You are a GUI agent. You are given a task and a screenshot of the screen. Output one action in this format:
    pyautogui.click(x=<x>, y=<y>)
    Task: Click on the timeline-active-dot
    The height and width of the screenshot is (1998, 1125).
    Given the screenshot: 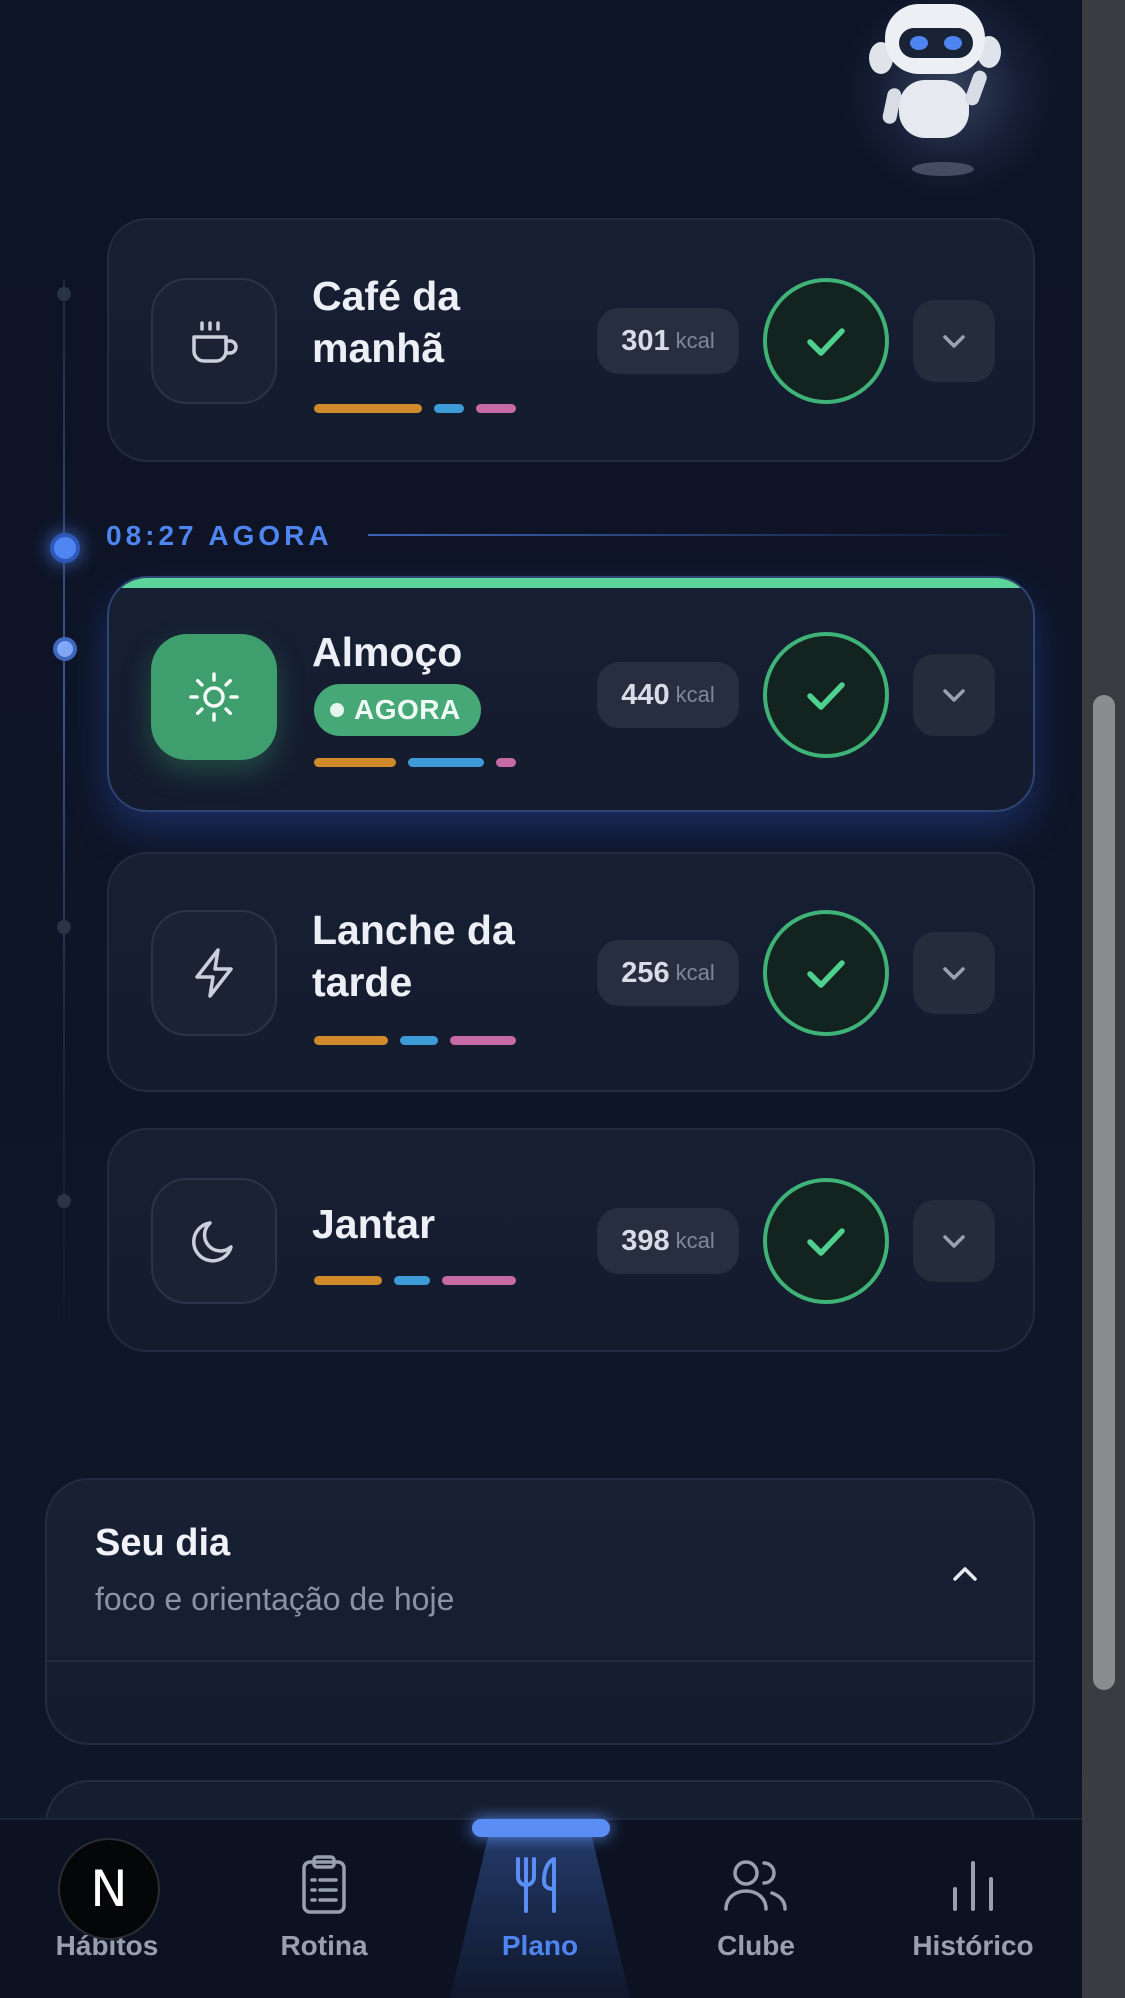 What is the action you would take?
    pyautogui.click(x=65, y=649)
    